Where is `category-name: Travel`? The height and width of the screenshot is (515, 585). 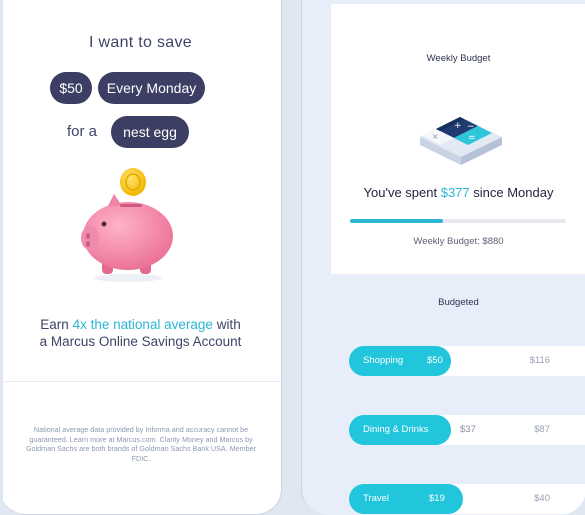 category-name: Travel is located at coordinates (376, 498).